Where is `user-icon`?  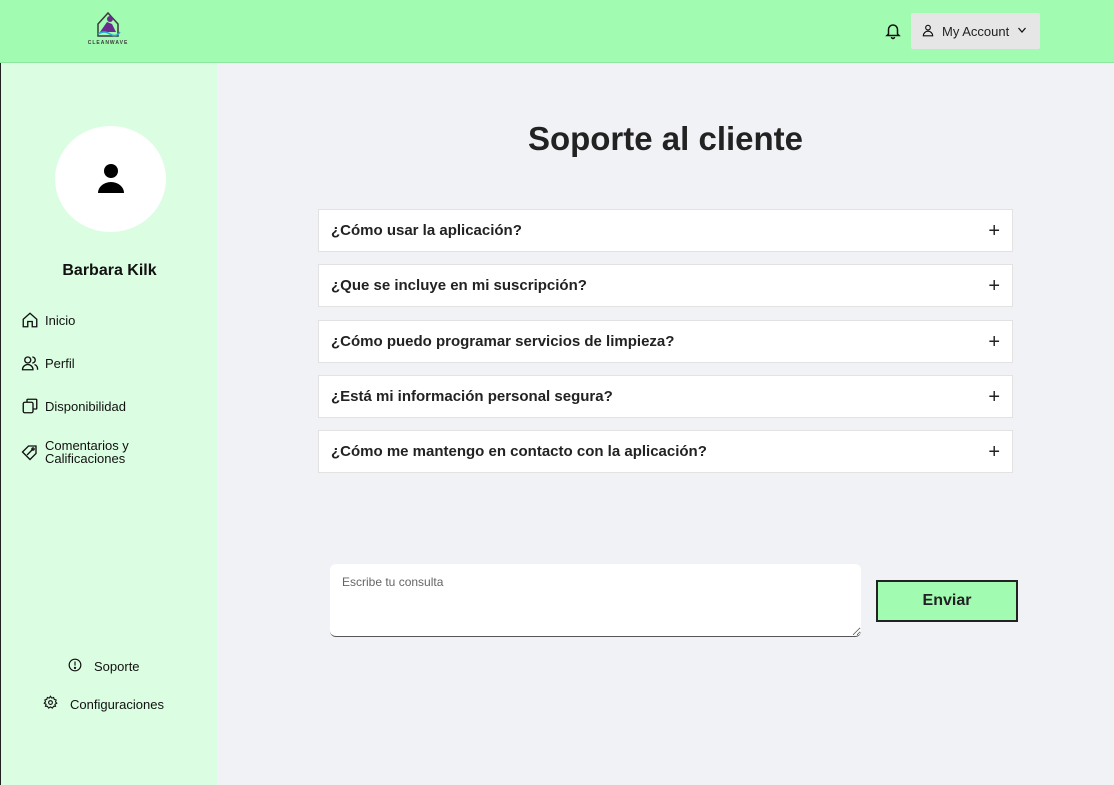
user-icon is located at coordinates (928, 31).